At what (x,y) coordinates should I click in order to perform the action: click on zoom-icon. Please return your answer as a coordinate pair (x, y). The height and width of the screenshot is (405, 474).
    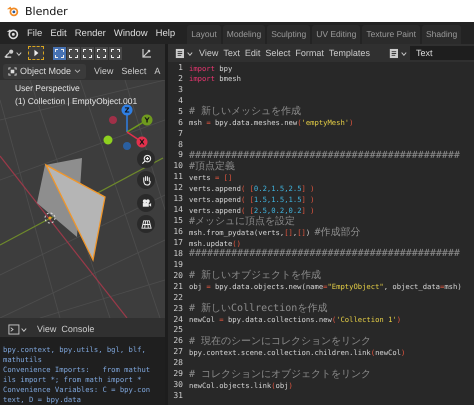
    Looking at the image, I should click on (146, 159).